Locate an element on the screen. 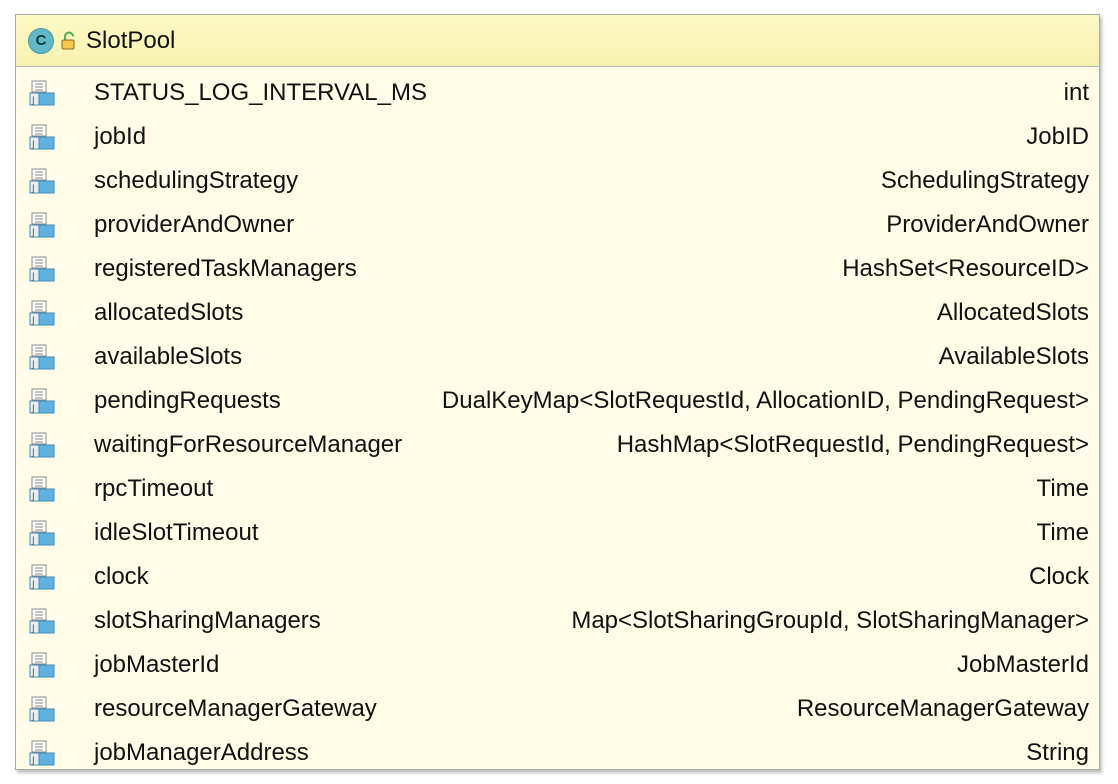 This screenshot has width=1118, height=784. class-header: C SlotPool is located at coordinates (557, 41).